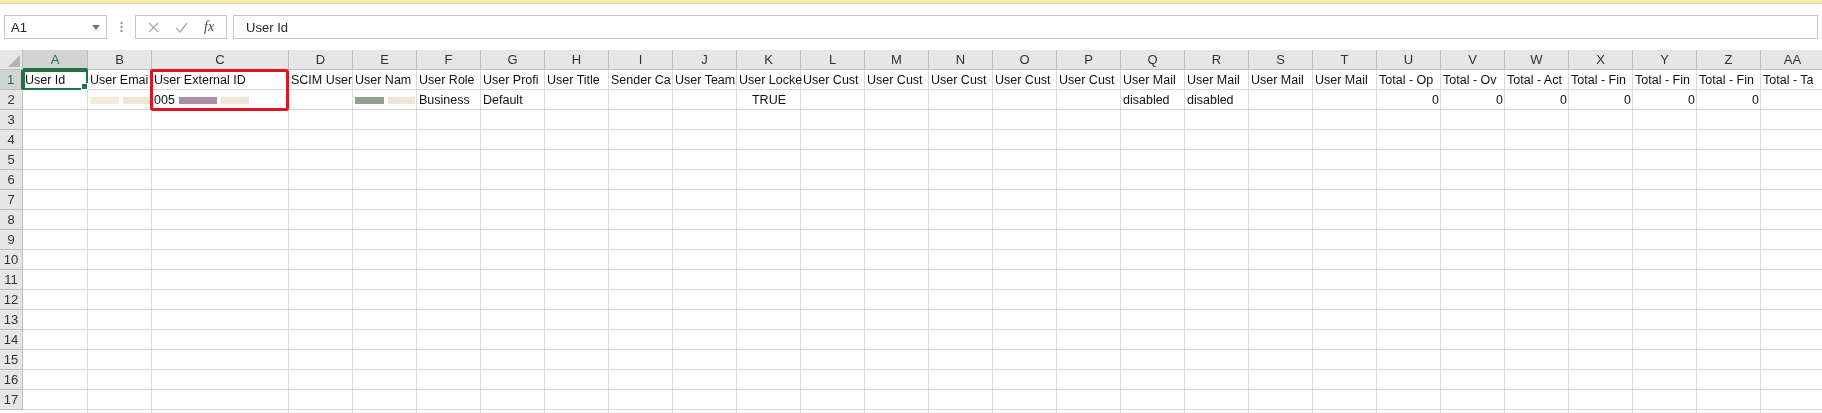 The width and height of the screenshot is (1822, 413). I want to click on caret-icon, so click(96, 27).